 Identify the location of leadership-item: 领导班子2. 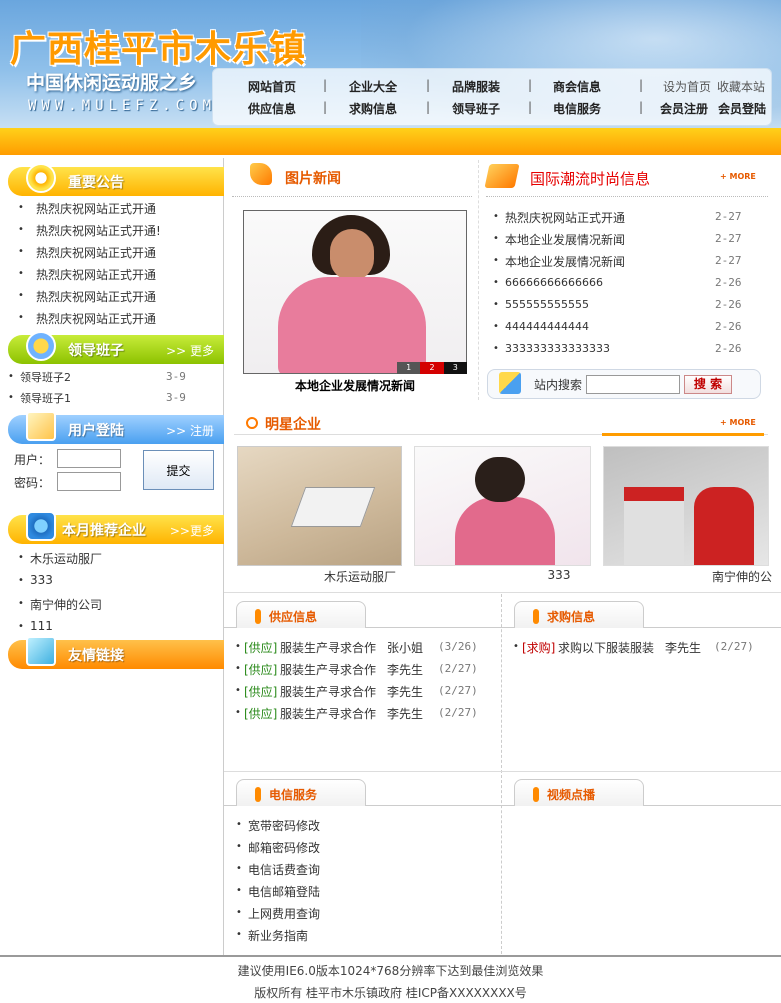
(45, 377).